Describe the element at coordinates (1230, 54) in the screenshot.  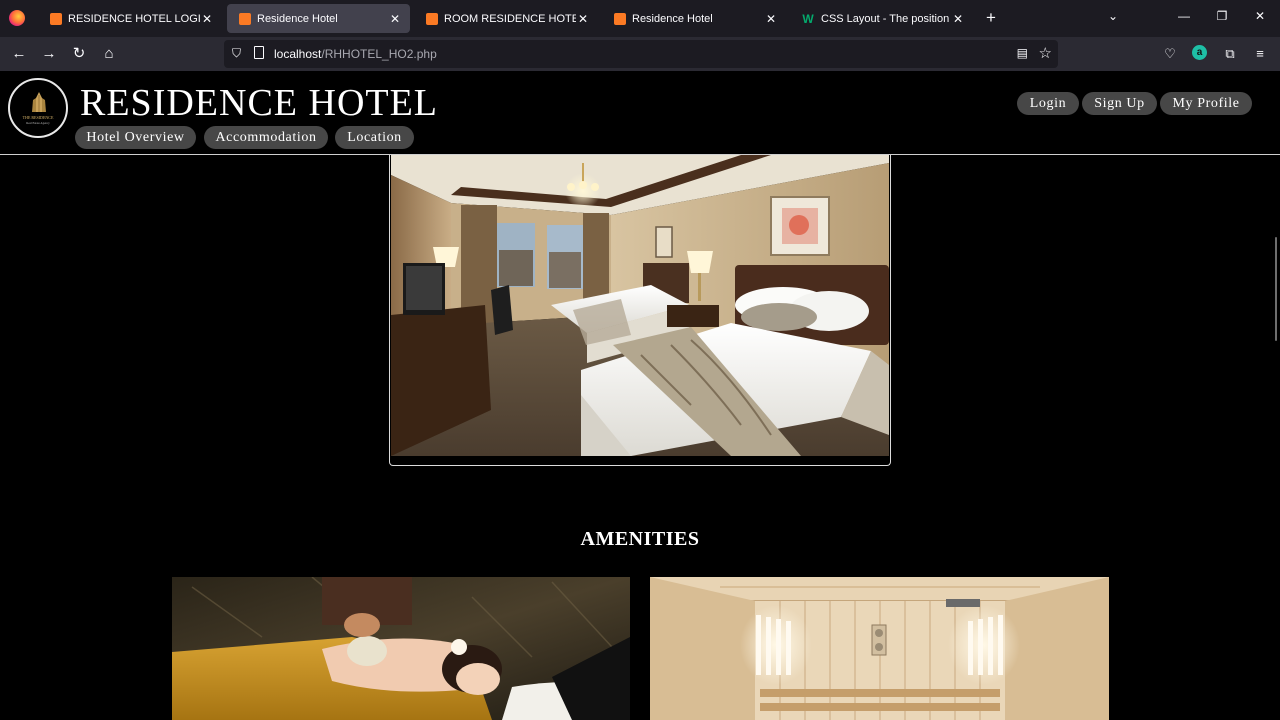
I see `extensions-icon: ⧉` at that location.